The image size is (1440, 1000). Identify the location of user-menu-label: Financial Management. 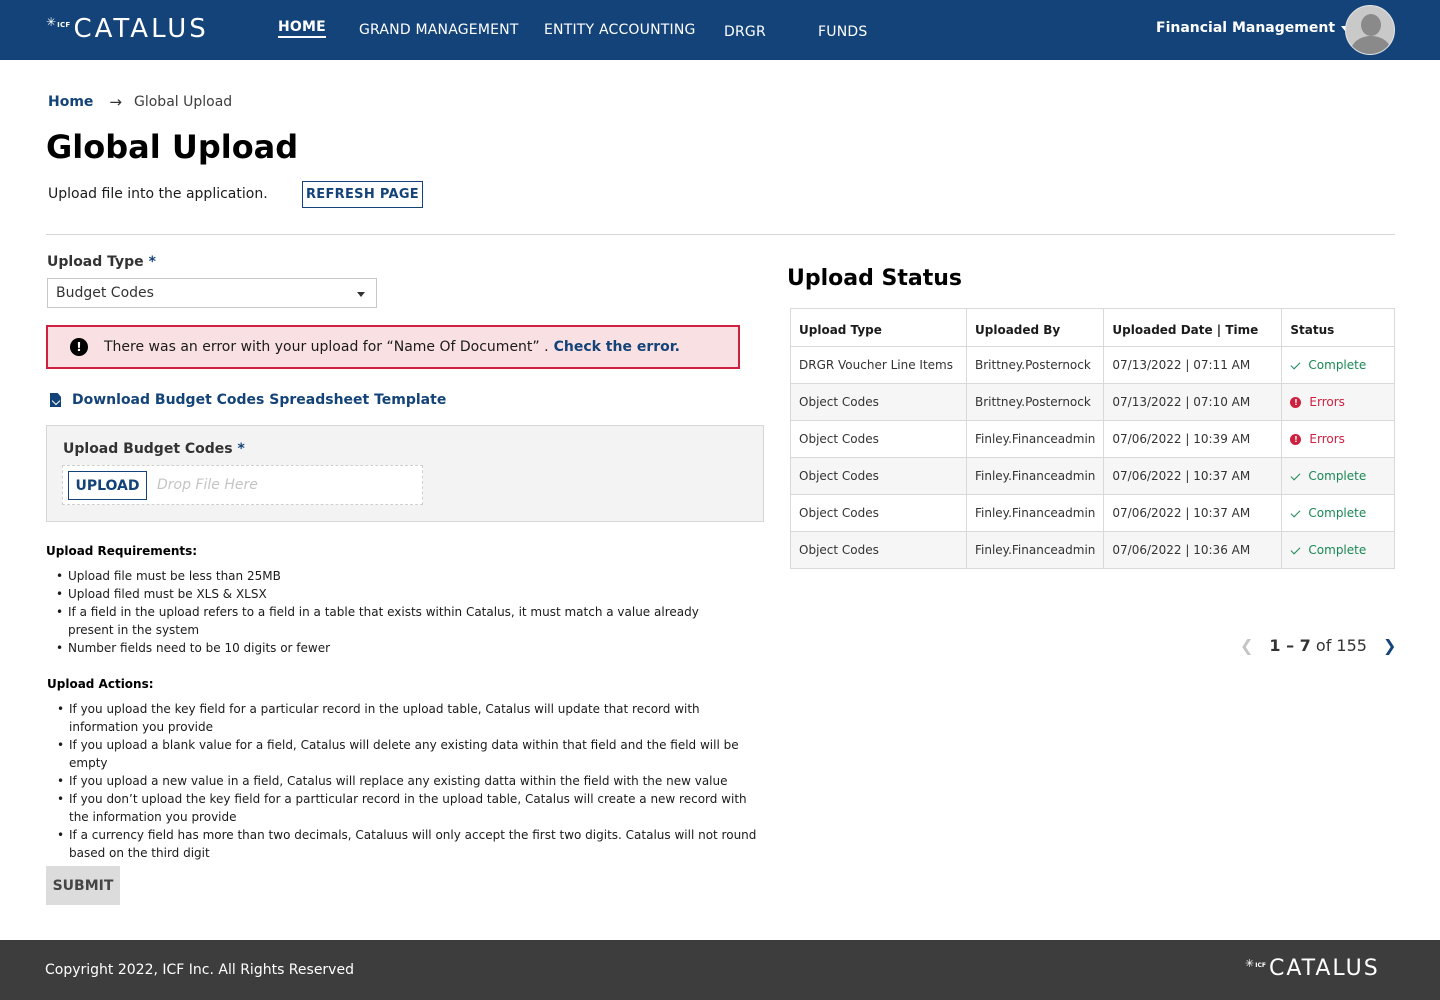
(1246, 28).